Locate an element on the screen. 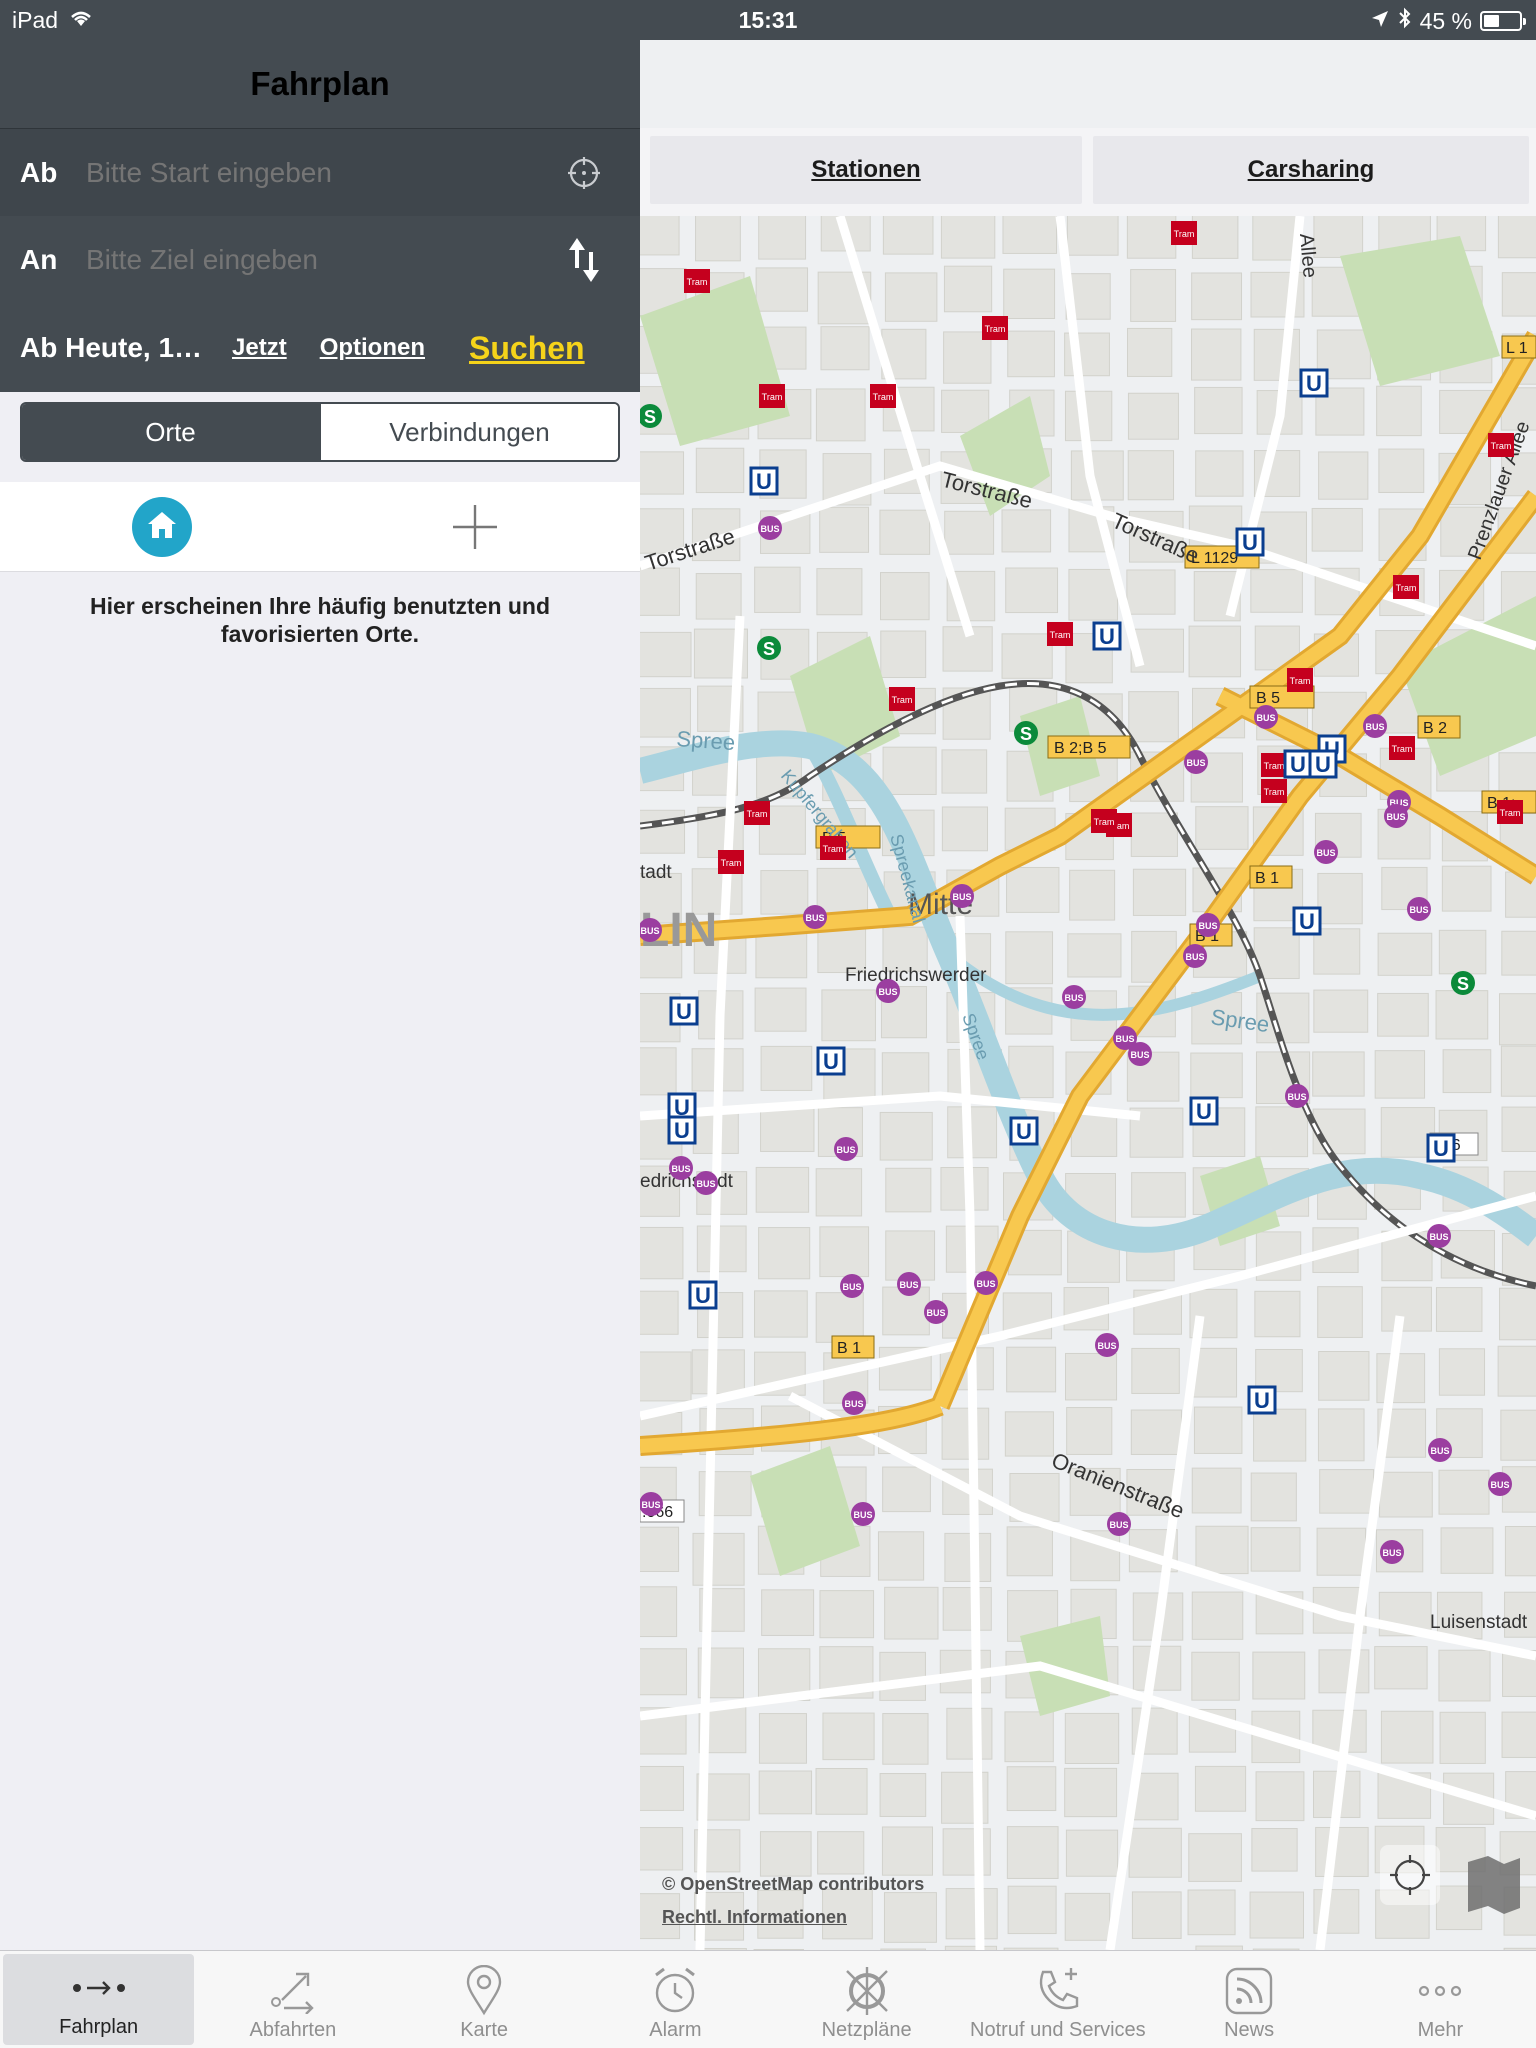 This screenshot has height=2048, width=1536. segment-places: Orte is located at coordinates (170, 432).